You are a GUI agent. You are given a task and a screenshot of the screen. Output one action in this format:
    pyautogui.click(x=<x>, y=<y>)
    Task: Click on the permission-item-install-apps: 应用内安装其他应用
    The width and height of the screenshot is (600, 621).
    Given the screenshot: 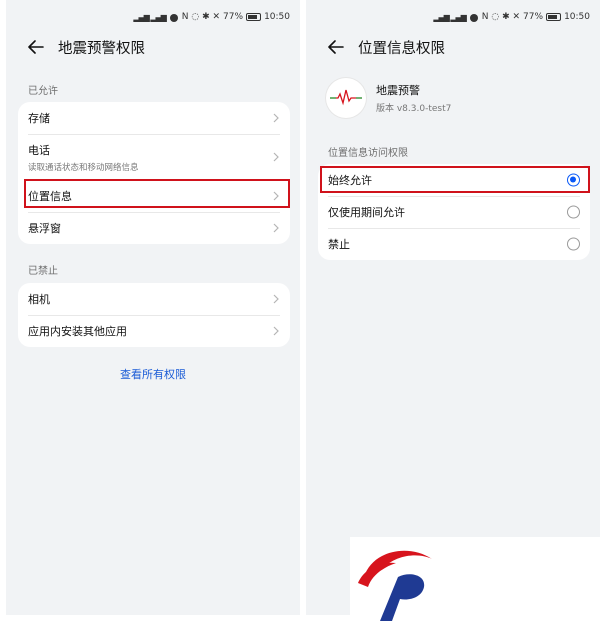 What is the action you would take?
    pyautogui.click(x=154, y=331)
    